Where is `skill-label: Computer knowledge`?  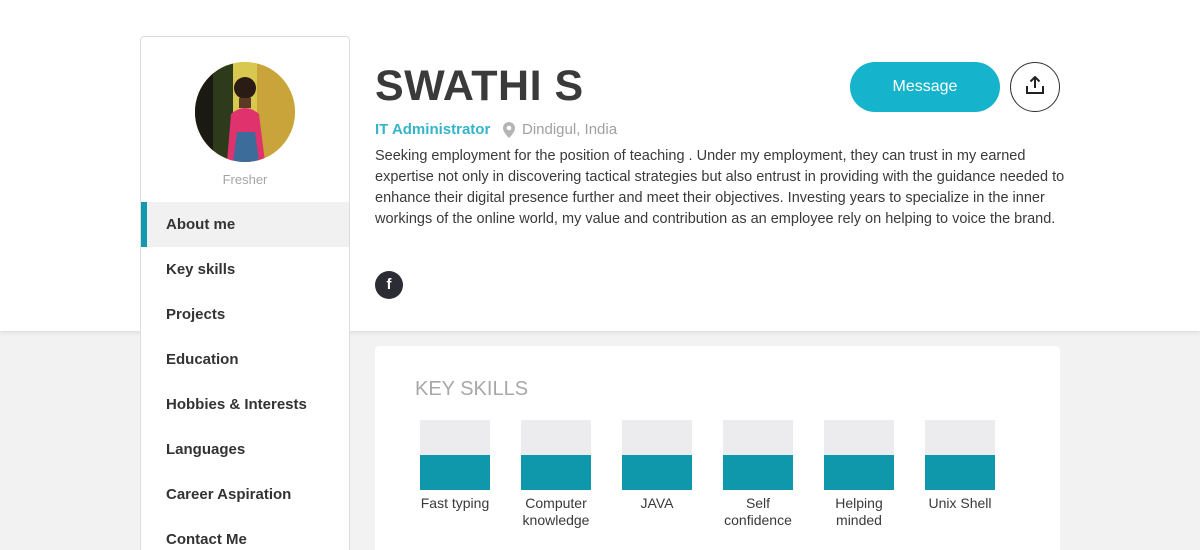 skill-label: Computer knowledge is located at coordinates (556, 511).